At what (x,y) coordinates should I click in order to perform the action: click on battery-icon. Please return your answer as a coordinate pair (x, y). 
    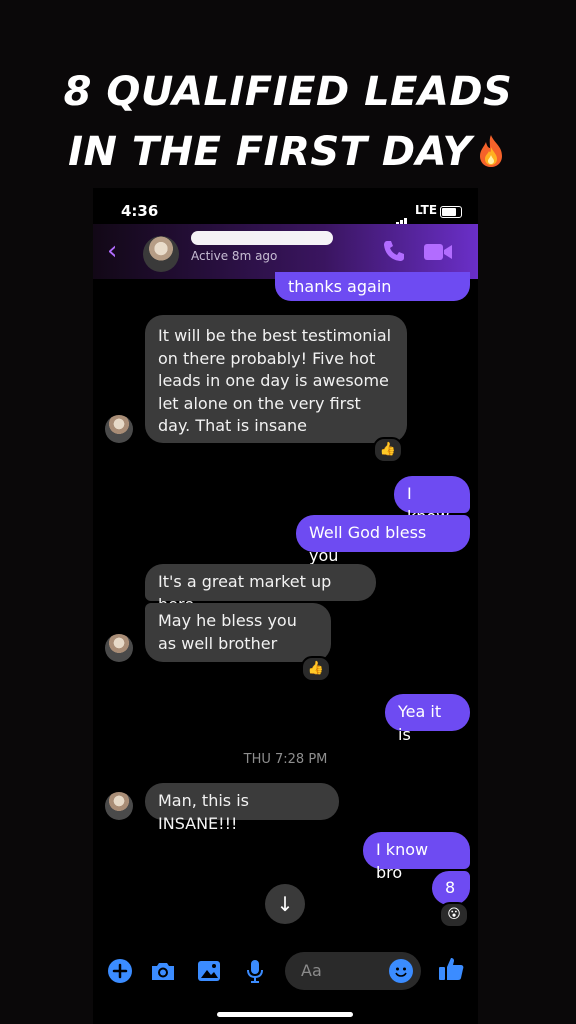
    Looking at the image, I should click on (451, 212).